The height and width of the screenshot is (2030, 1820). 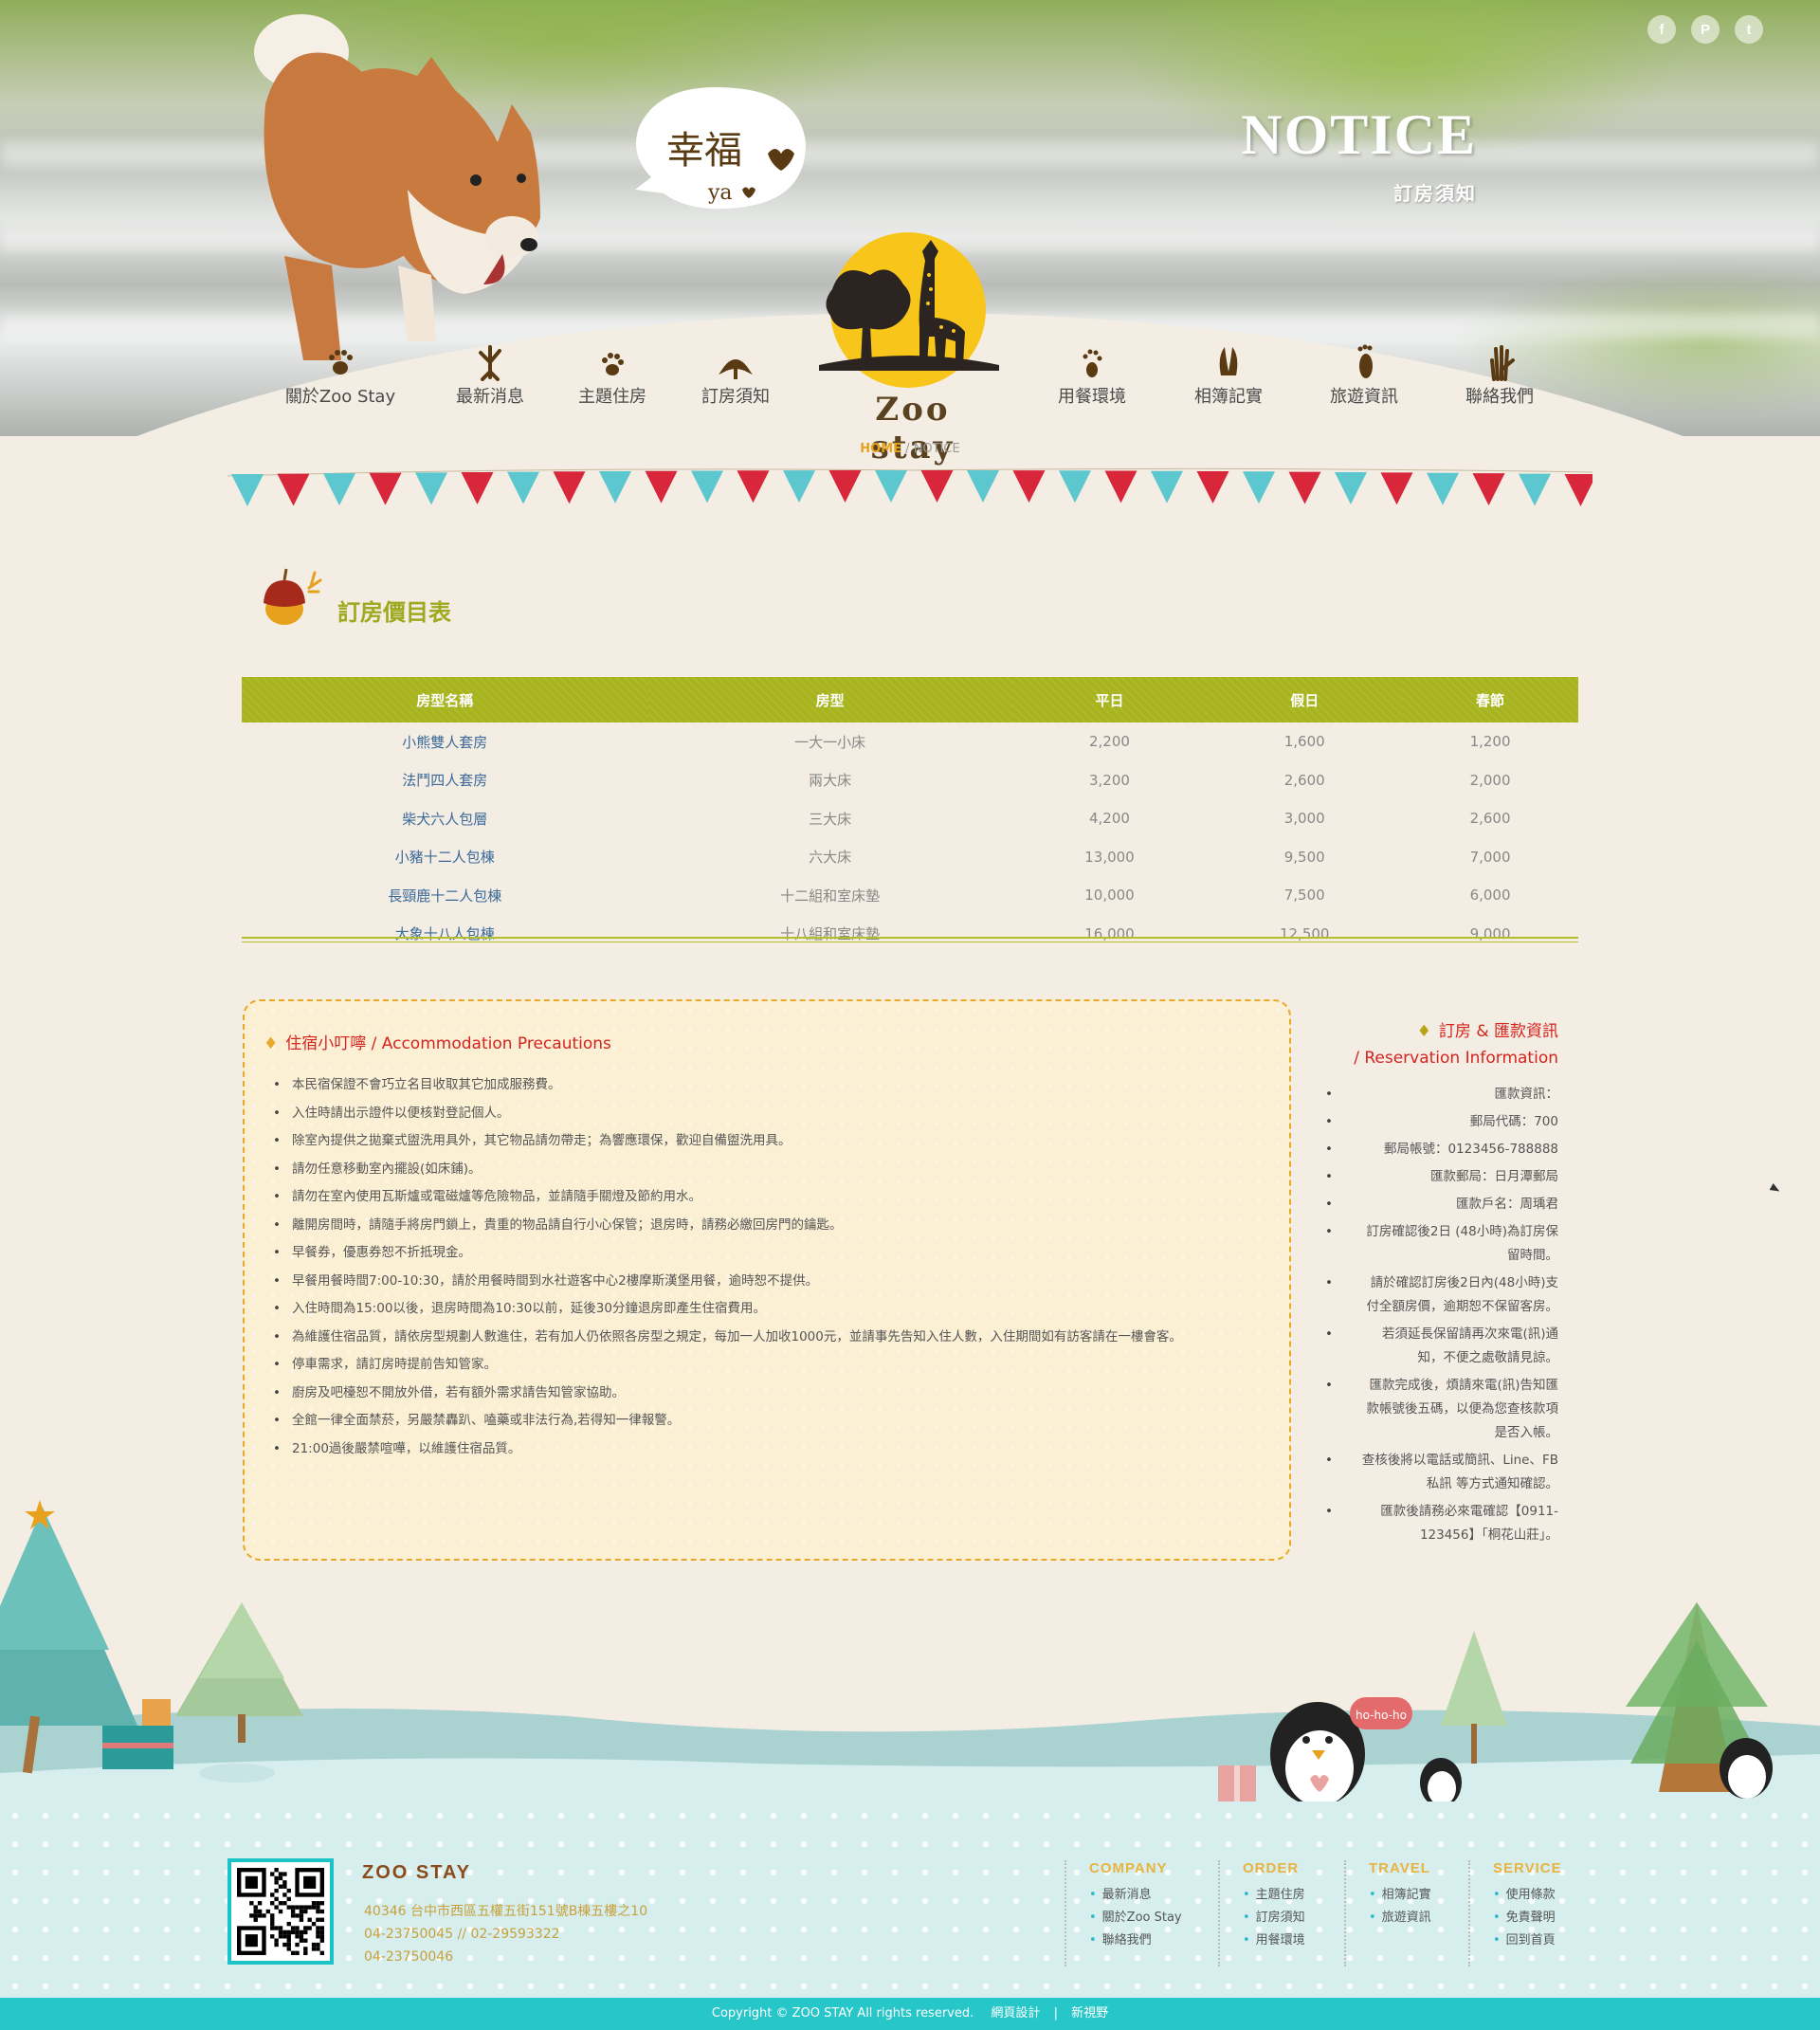 What do you see at coordinates (1274, 1895) in the screenshot?
I see `footer-link: 主題住房` at bounding box center [1274, 1895].